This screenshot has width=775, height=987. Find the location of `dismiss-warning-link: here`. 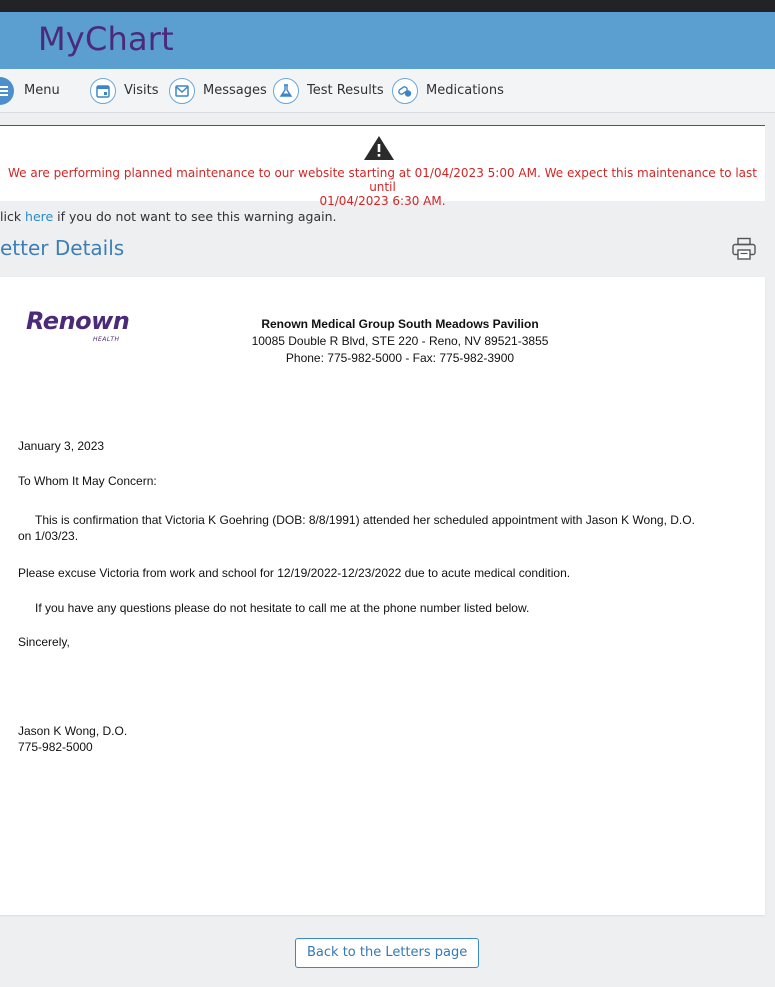

dismiss-warning-link: here is located at coordinates (39, 216).